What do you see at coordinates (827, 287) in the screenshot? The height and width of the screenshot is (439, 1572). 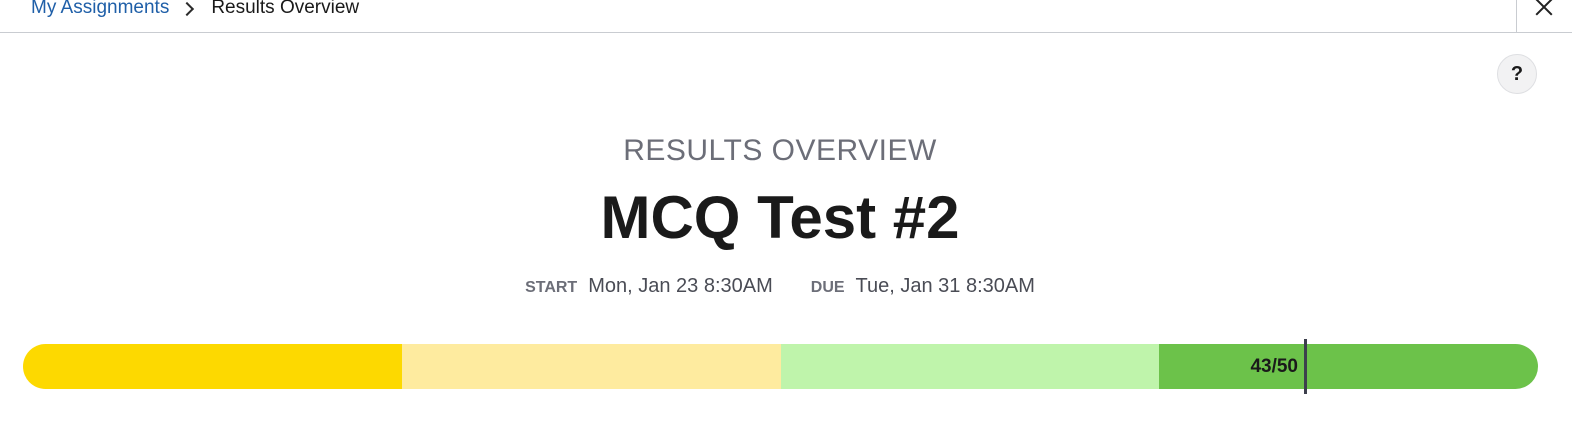 I see `due-label: DUE` at bounding box center [827, 287].